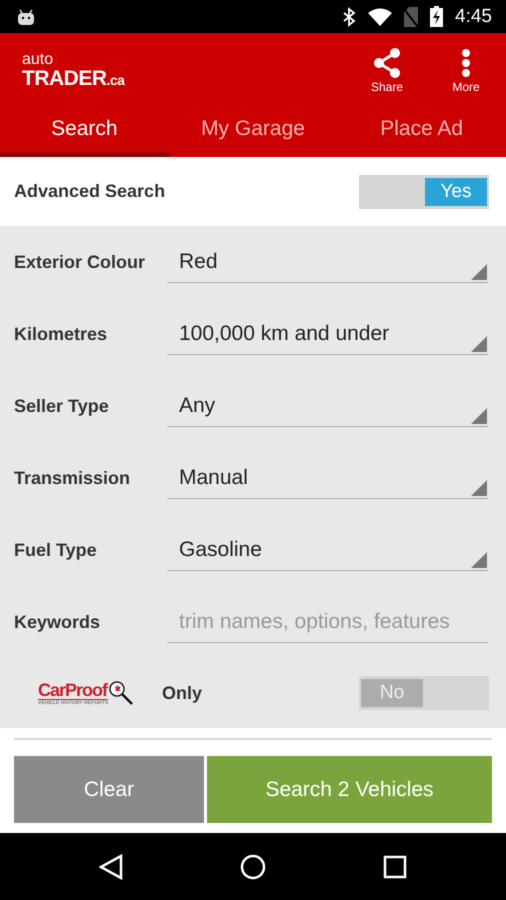 The width and height of the screenshot is (506, 900). Describe the element at coordinates (437, 16) in the screenshot. I see `battery-charging-icon` at that location.